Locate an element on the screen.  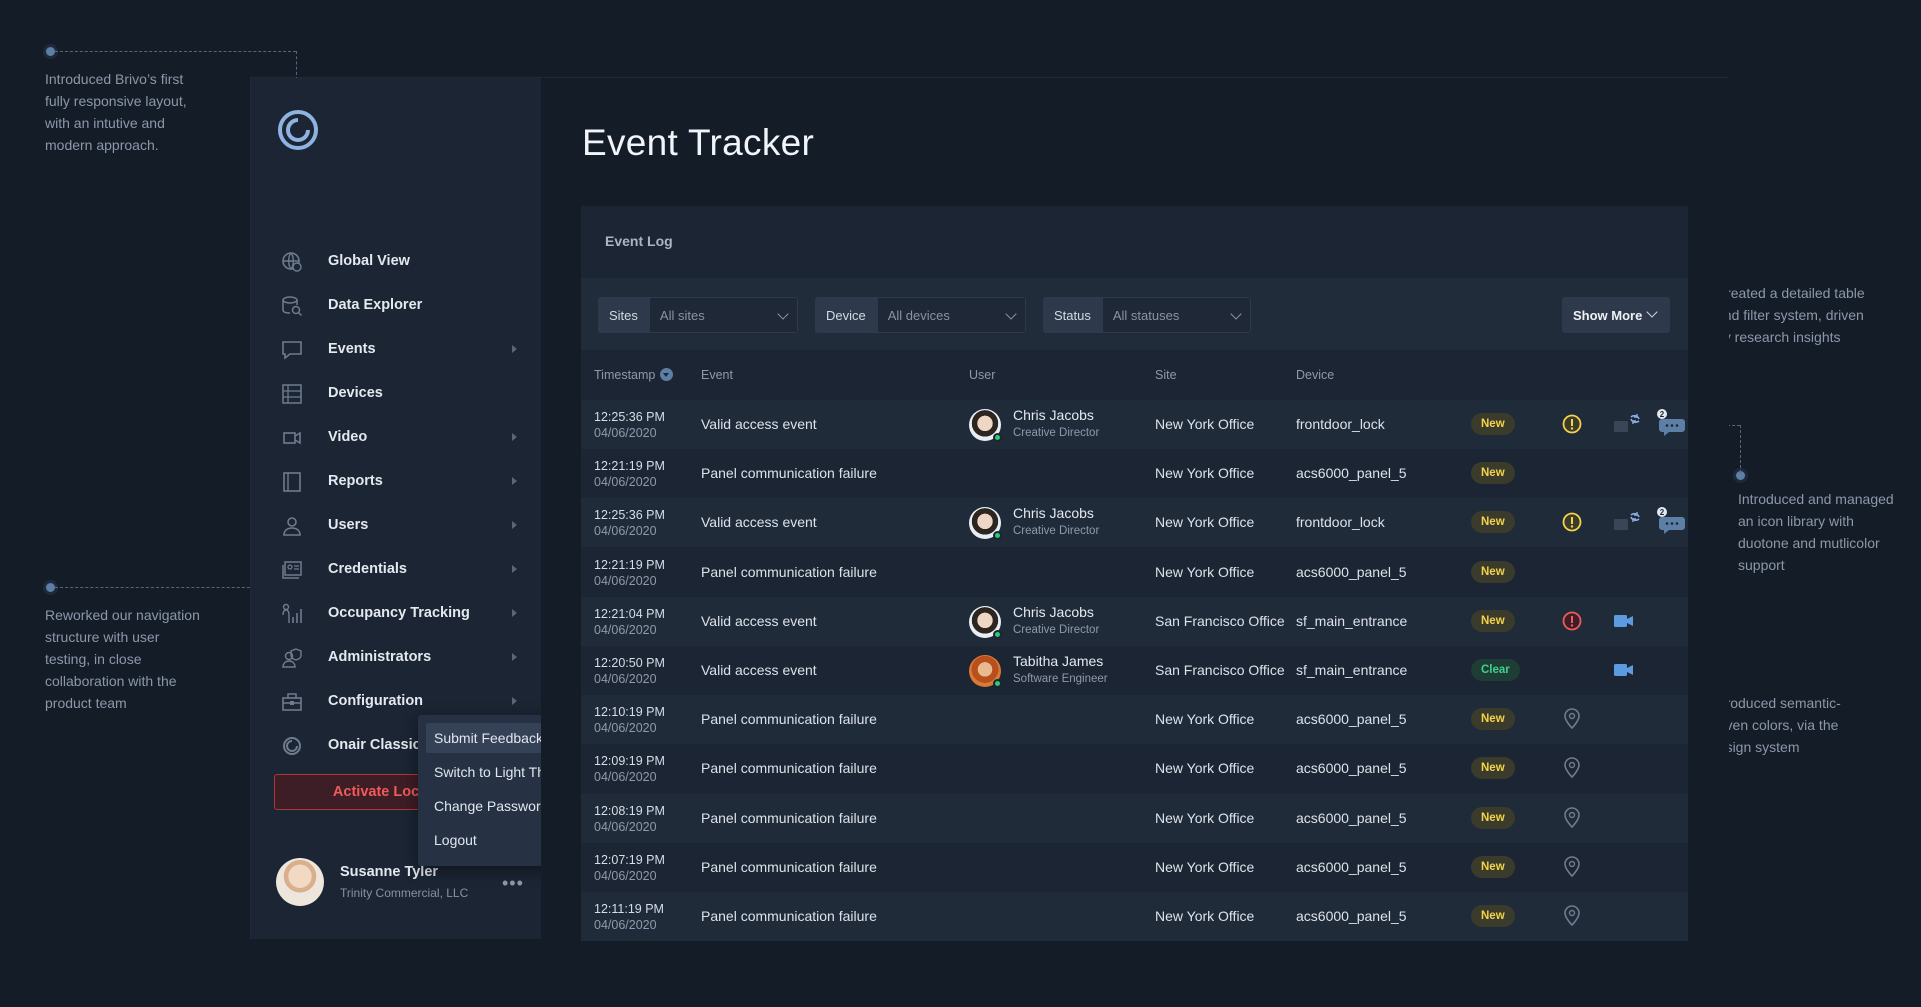
sites-select: All sites is located at coordinates (723, 315).